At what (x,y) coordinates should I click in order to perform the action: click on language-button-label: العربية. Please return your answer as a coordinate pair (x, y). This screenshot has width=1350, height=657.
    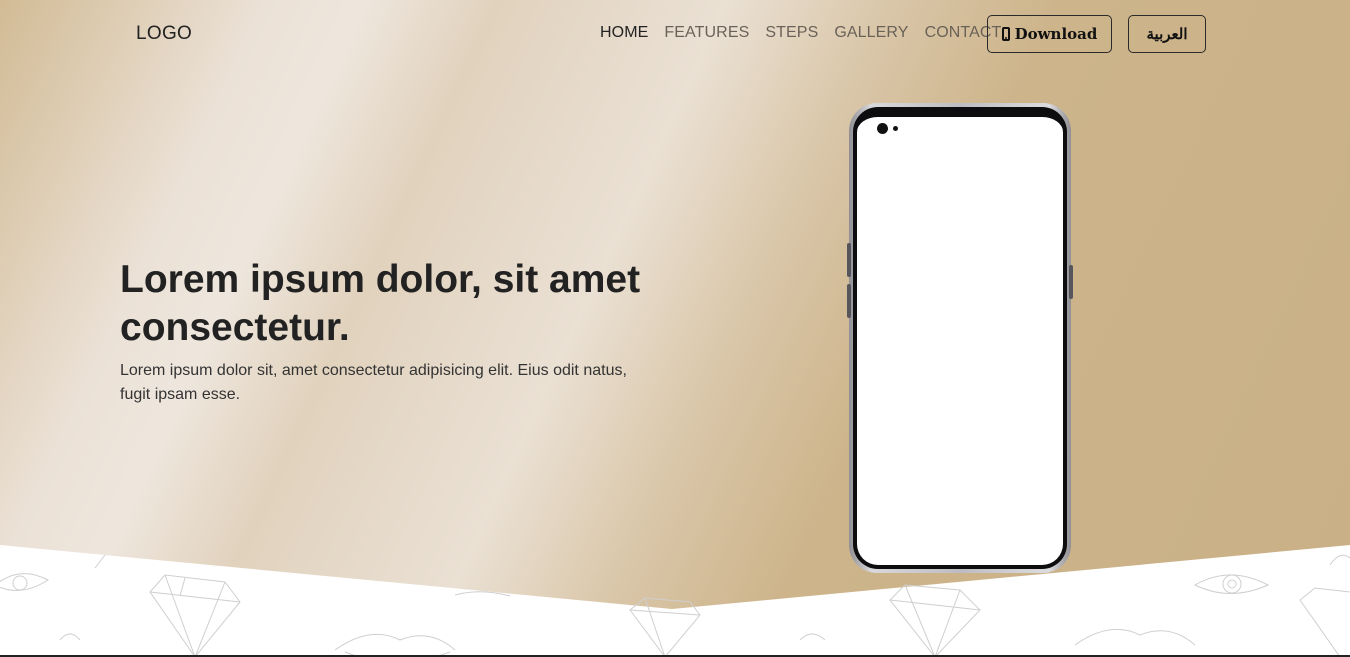
    Looking at the image, I should click on (1167, 34).